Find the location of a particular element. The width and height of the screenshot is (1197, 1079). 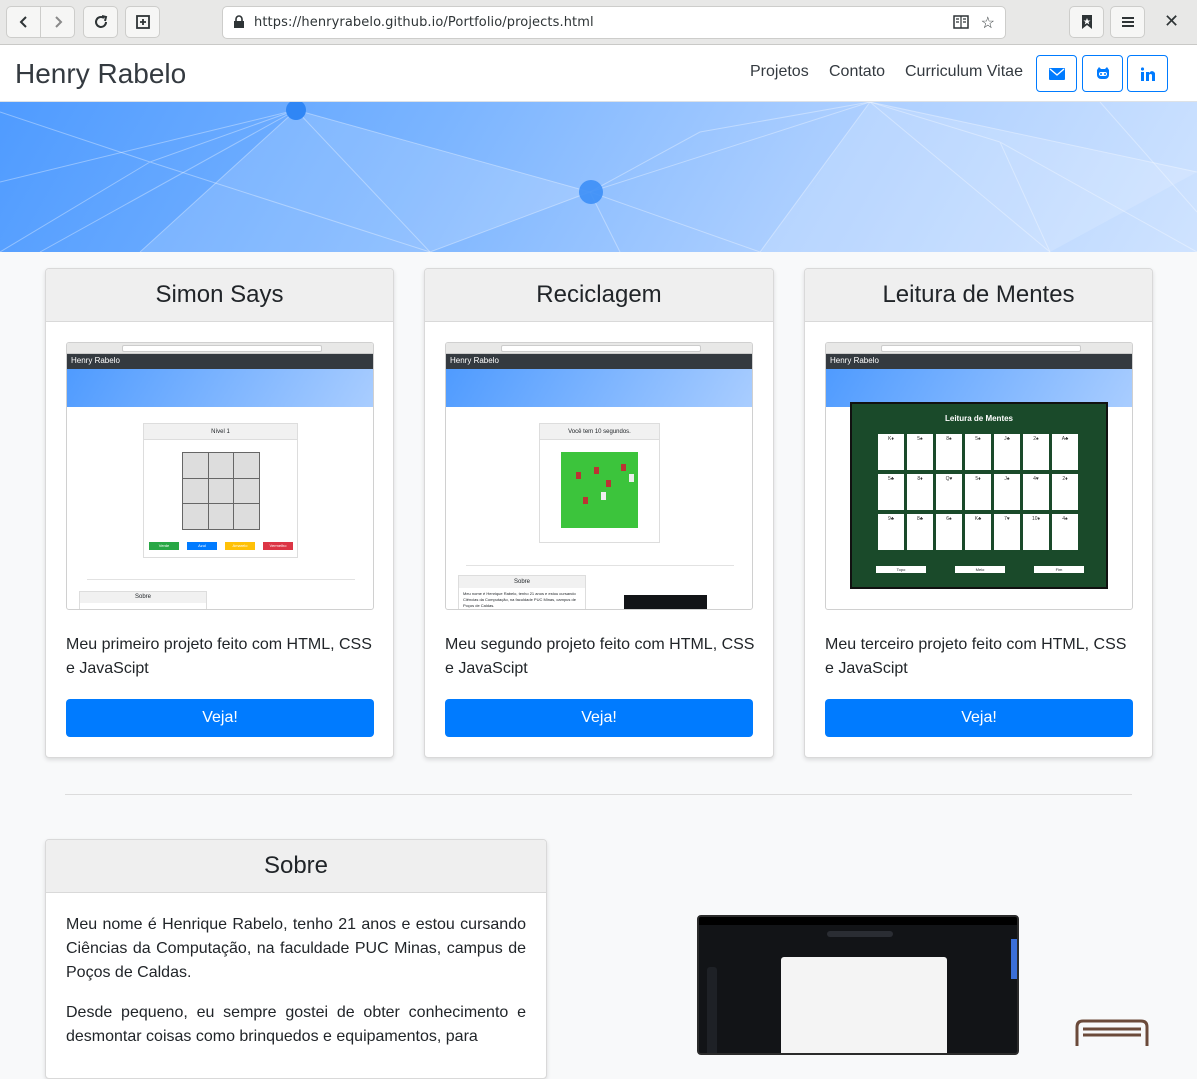

linkedin-button is located at coordinates (1147, 73).